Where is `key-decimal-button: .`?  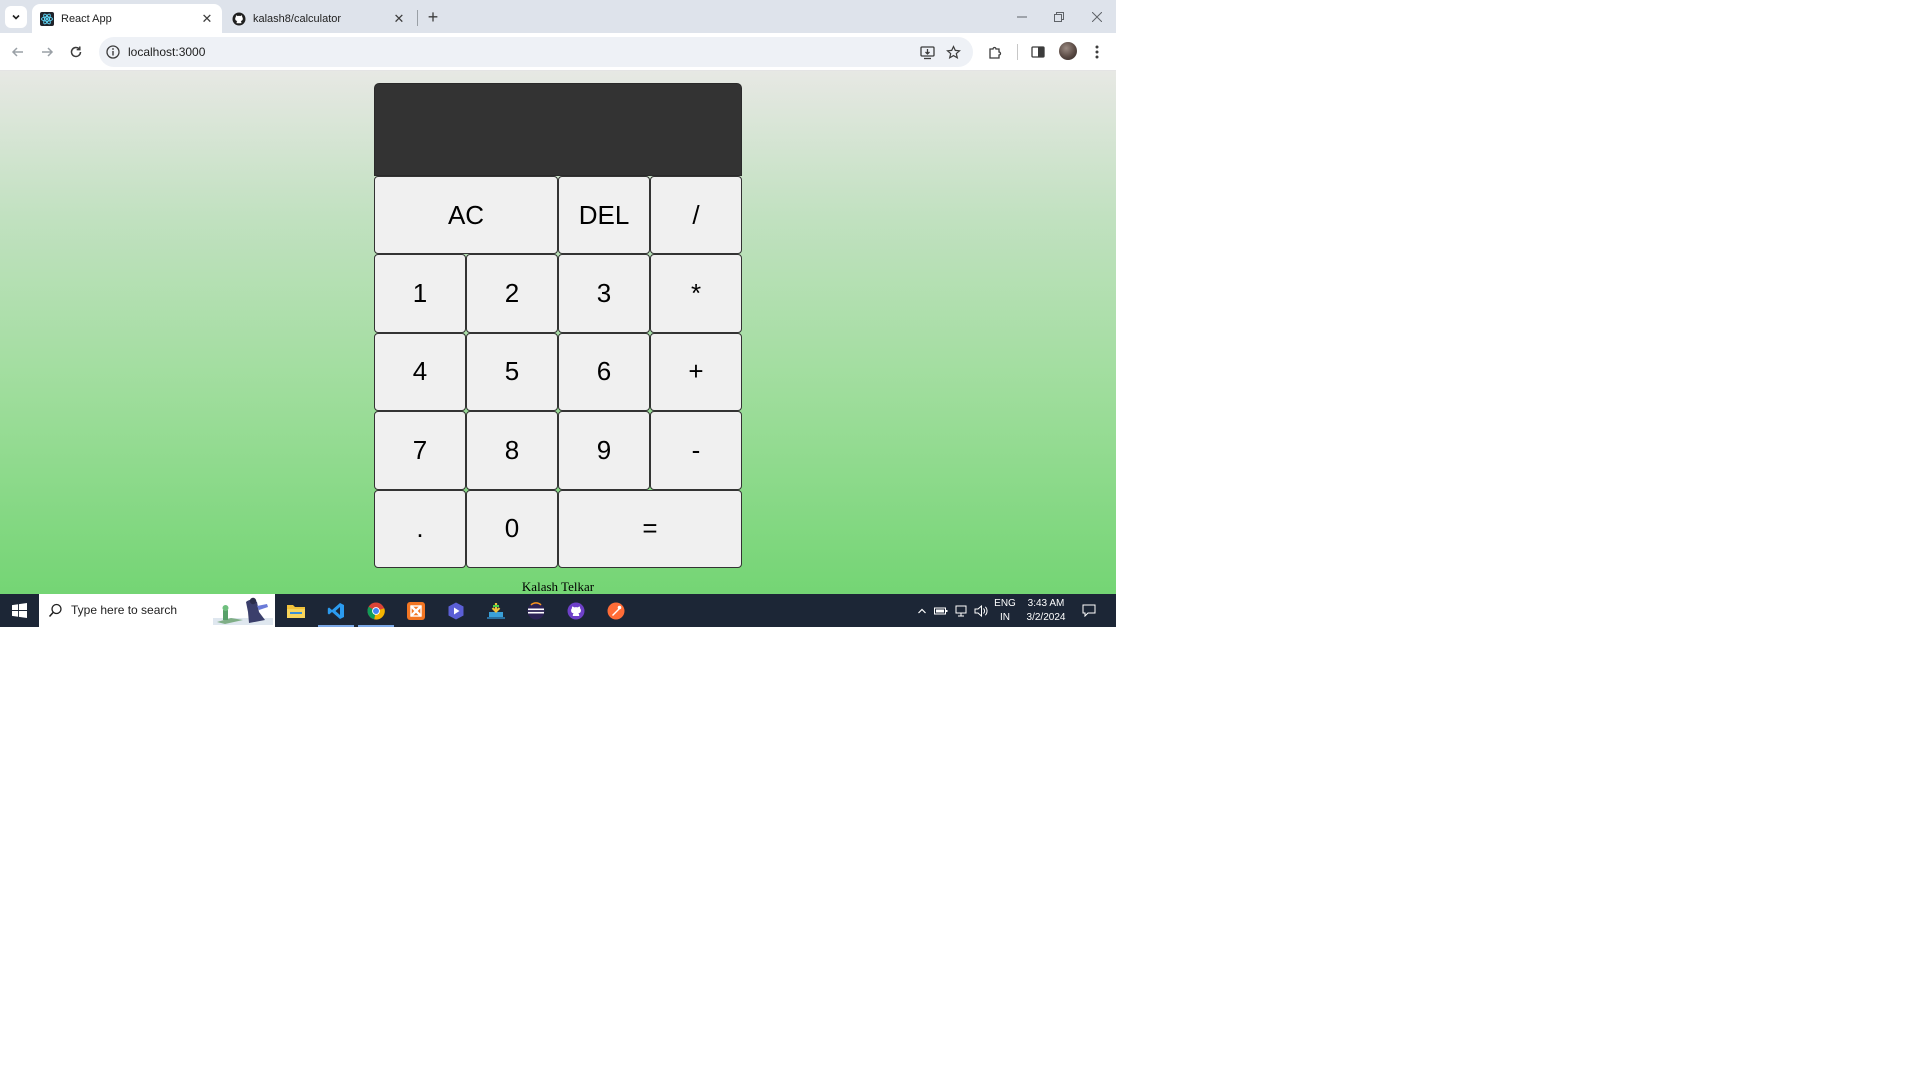
key-decimal-button: . is located at coordinates (420, 528).